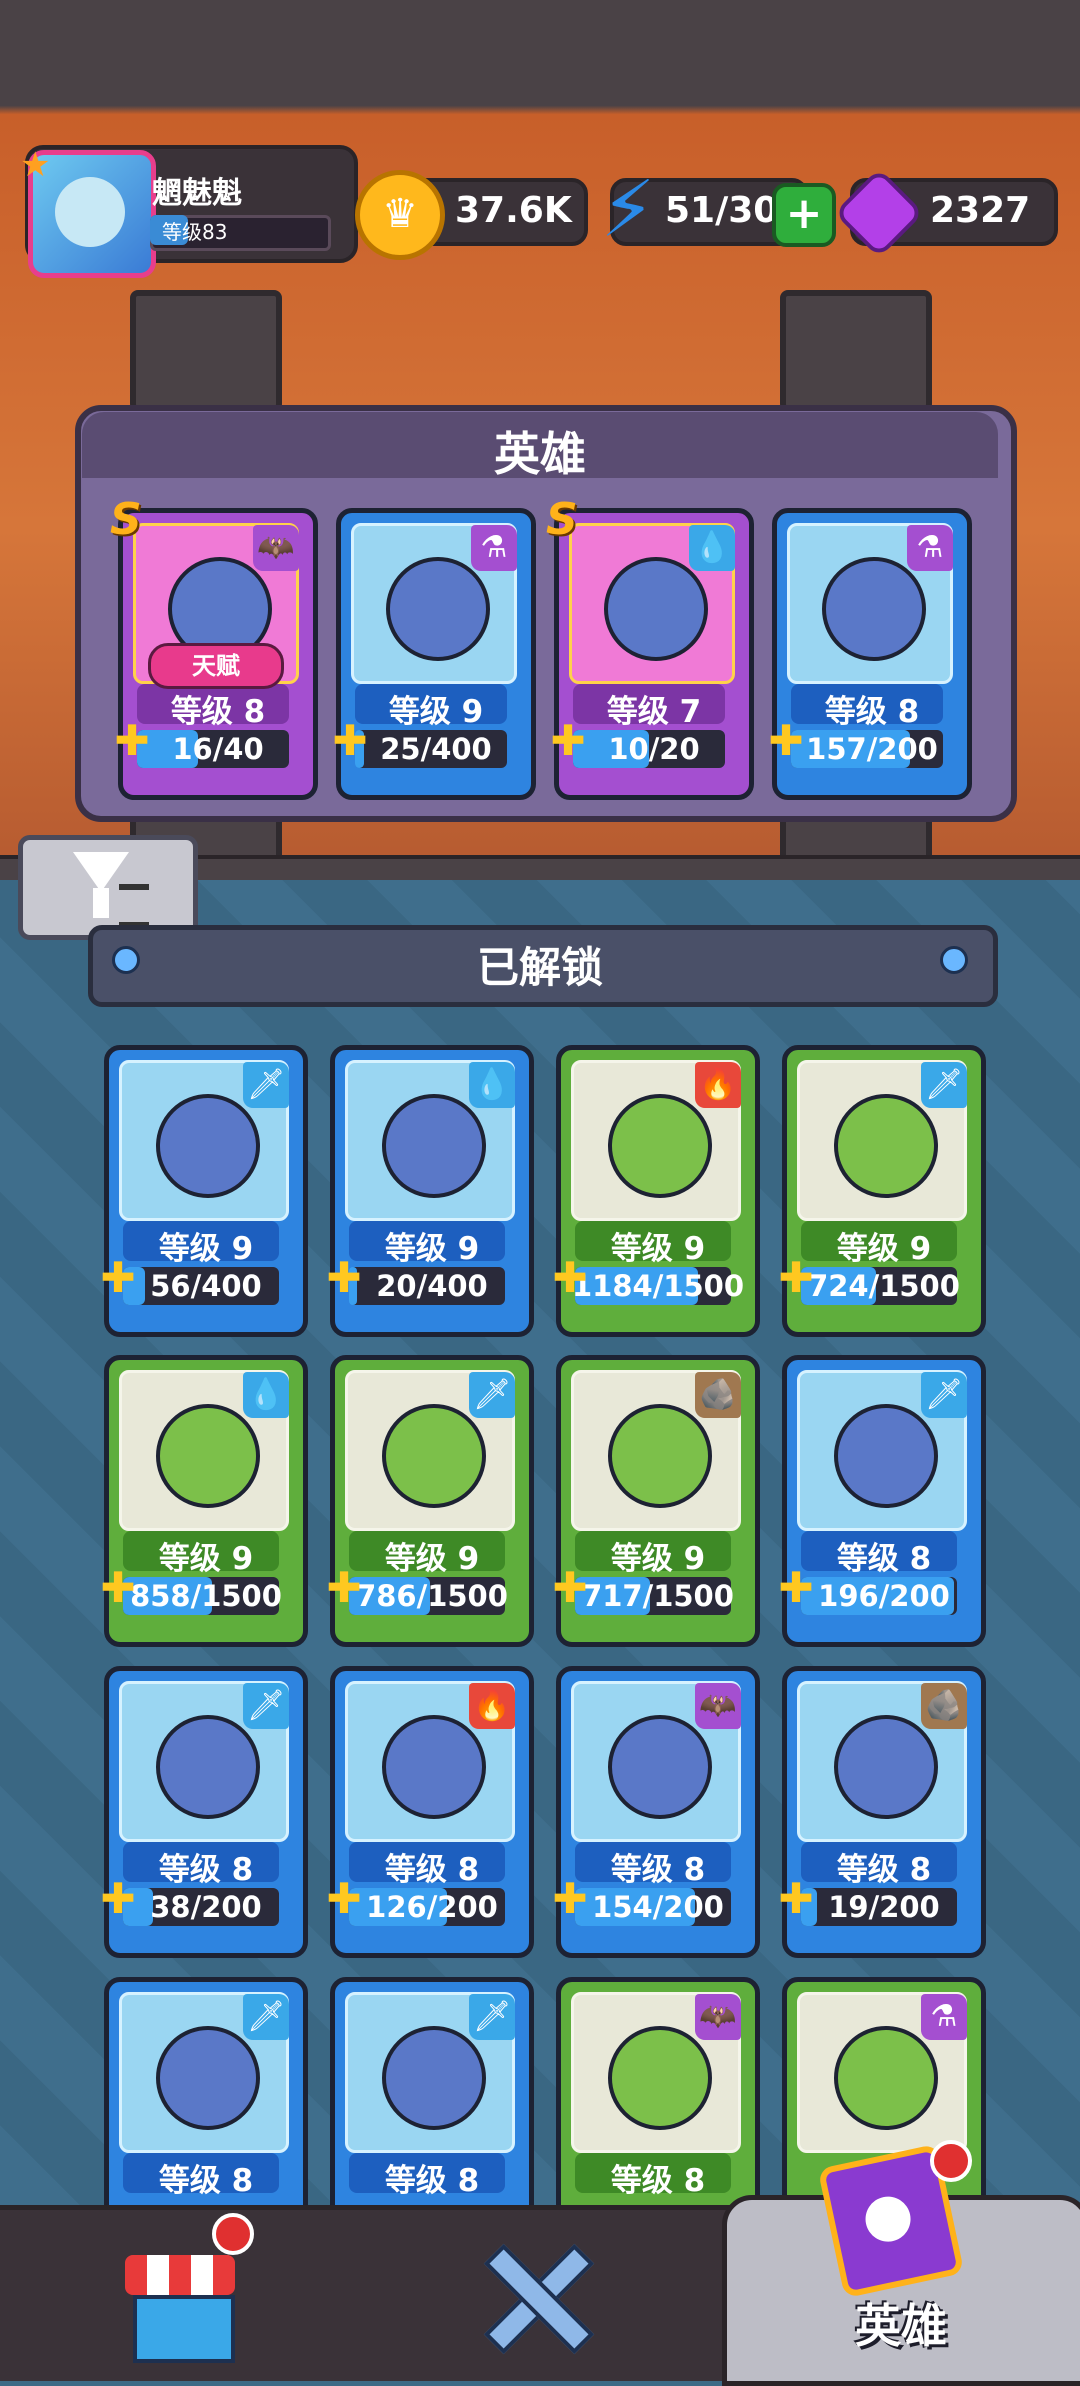 The width and height of the screenshot is (1080, 2386). I want to click on talent-button: 天赋, so click(216, 666).